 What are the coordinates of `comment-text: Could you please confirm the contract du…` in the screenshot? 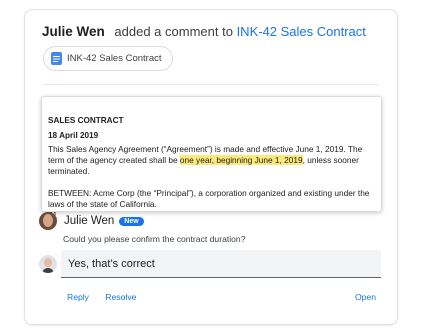 It's located at (154, 239).